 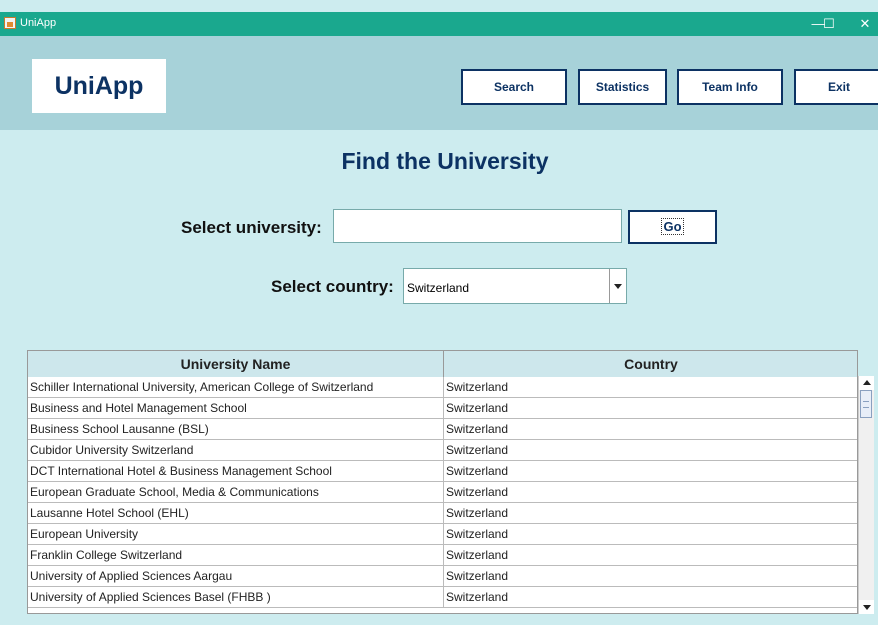 What do you see at coordinates (836, 87) in the screenshot?
I see `exit-button: Exit` at bounding box center [836, 87].